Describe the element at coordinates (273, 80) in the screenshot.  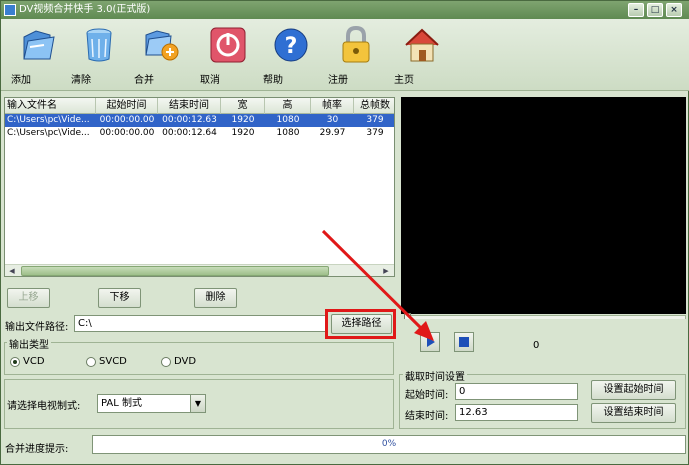
I see `help-label: 帮助` at that location.